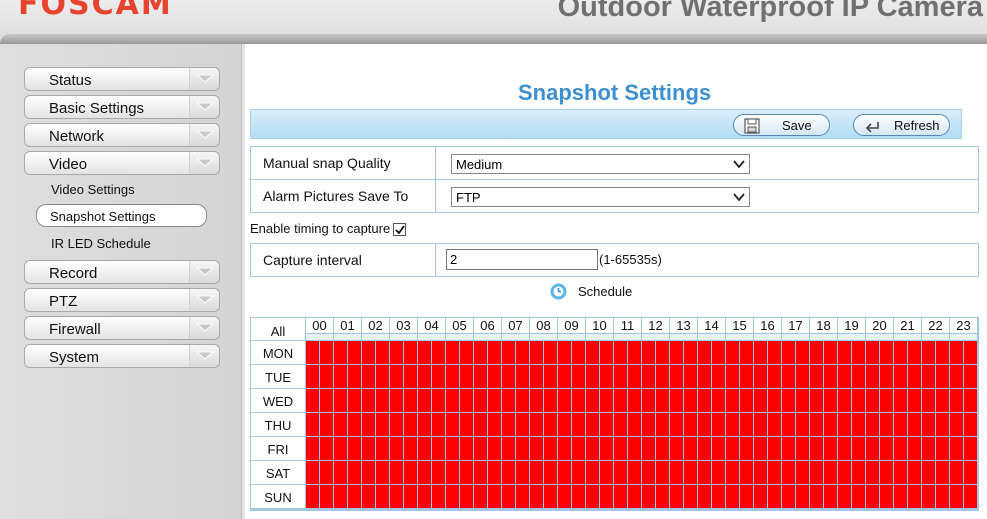 The width and height of the screenshot is (987, 519). Describe the element at coordinates (901, 125) in the screenshot. I see `refresh-button: Refresh` at that location.